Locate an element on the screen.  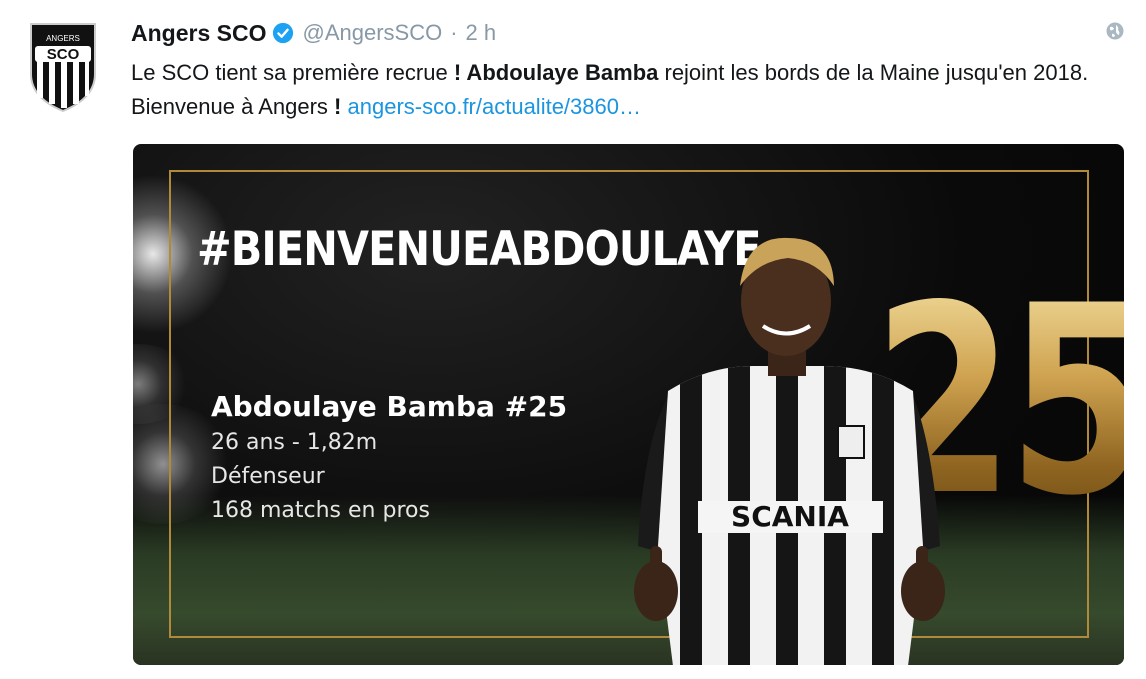
author-name: Angers SCO is located at coordinates (198, 33).